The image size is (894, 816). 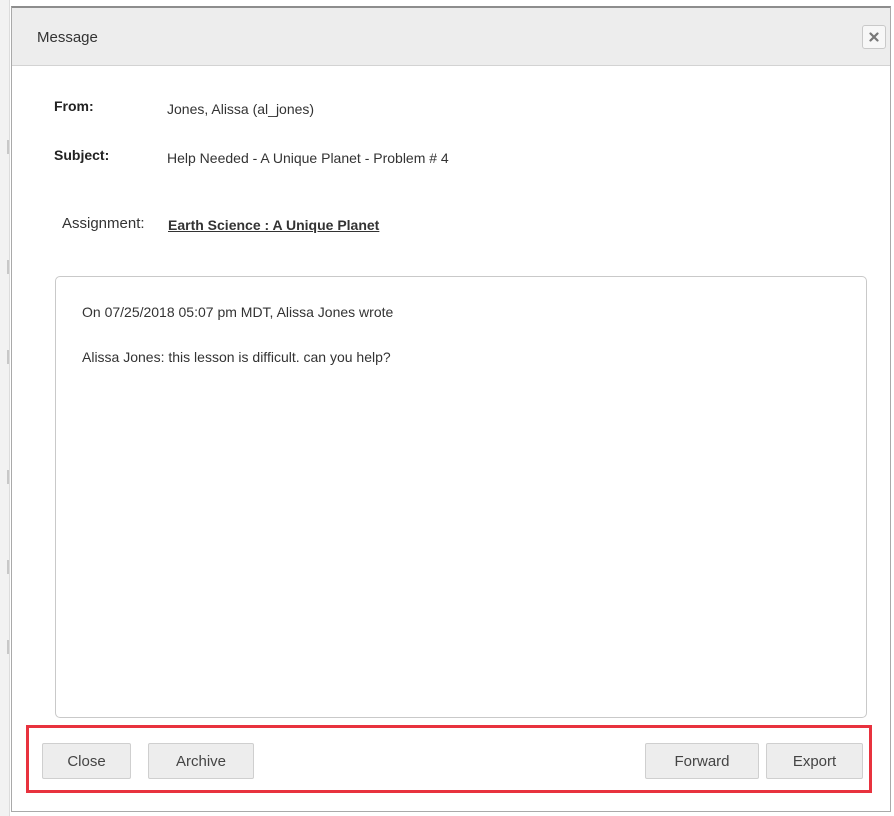 I want to click on archive-button: Archive, so click(x=201, y=761).